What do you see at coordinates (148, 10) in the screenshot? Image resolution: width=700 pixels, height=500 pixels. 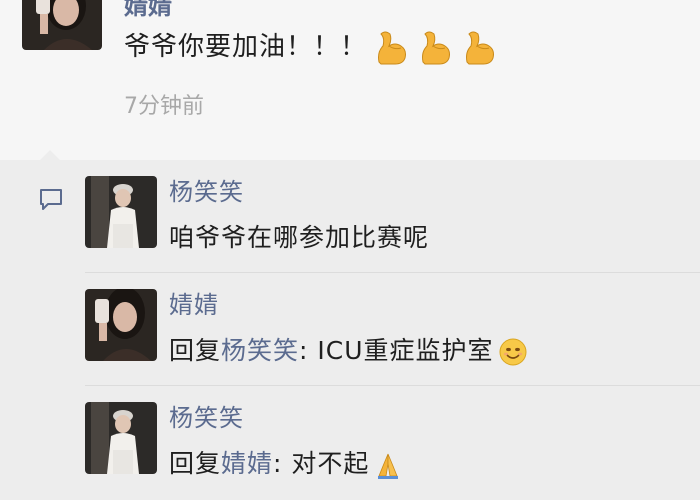 I see `post-author-name: 婧婧` at bounding box center [148, 10].